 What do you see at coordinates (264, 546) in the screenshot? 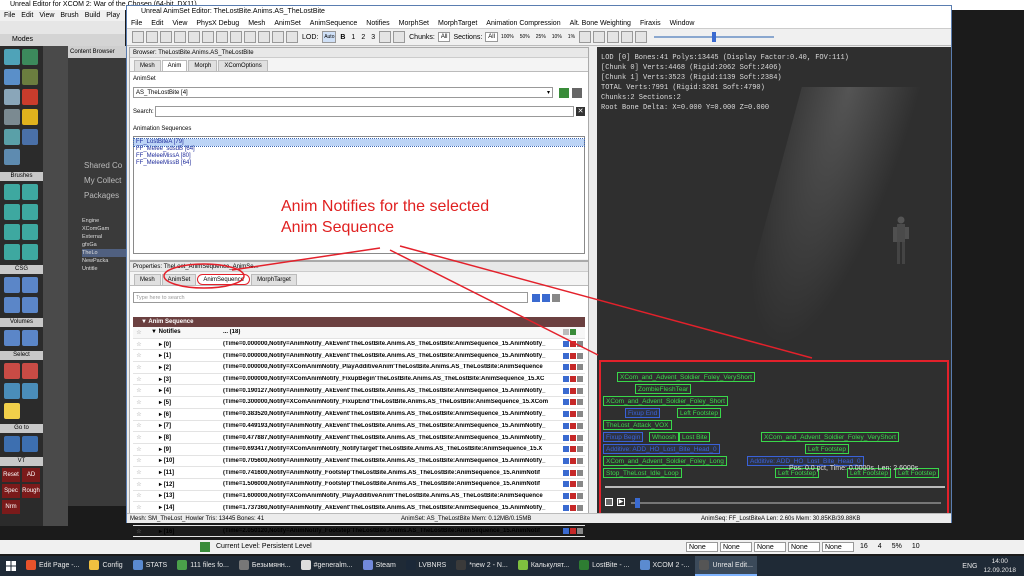
I see `current-level: Current Level: Persistent Level` at bounding box center [264, 546].